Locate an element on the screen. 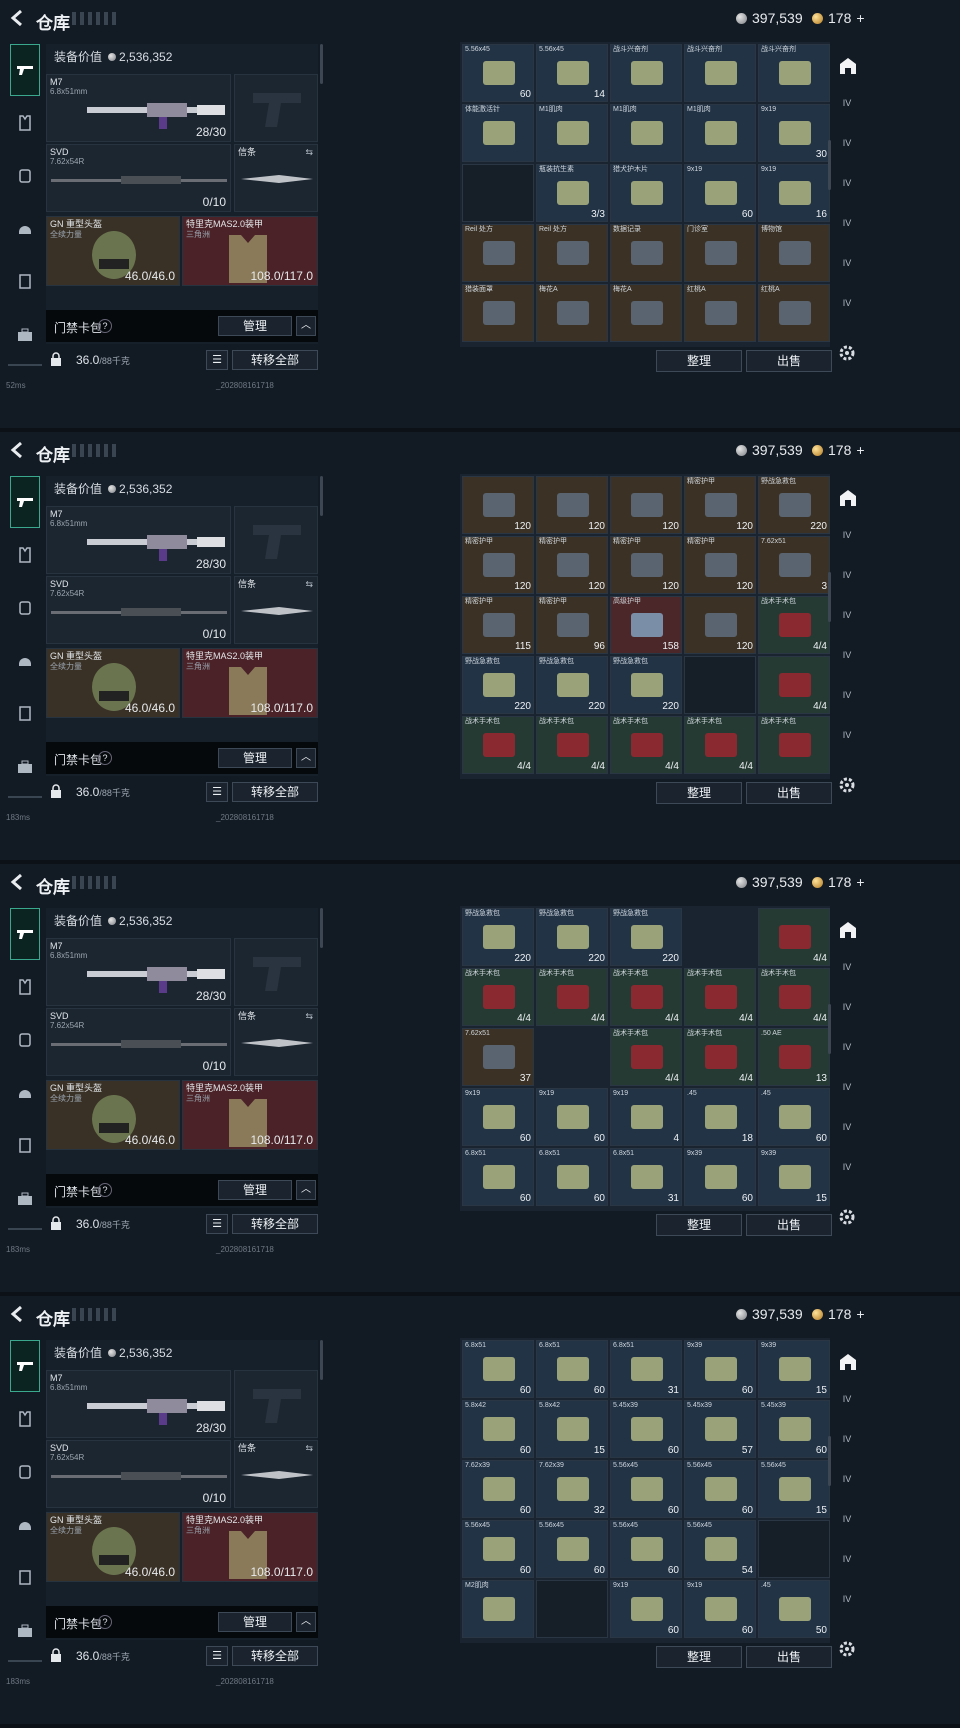 This screenshot has height=1728, width=960. stash-item: .45 18 is located at coordinates (720, 1117).